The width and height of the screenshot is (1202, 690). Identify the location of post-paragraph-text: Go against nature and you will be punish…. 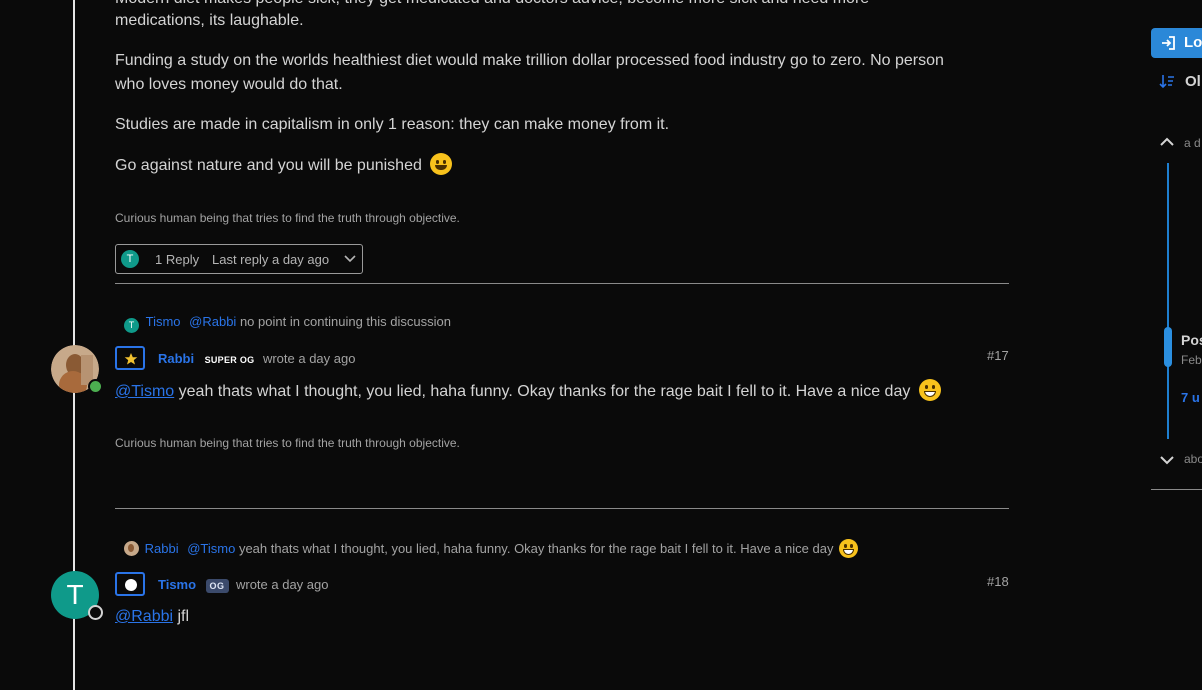
(268, 165).